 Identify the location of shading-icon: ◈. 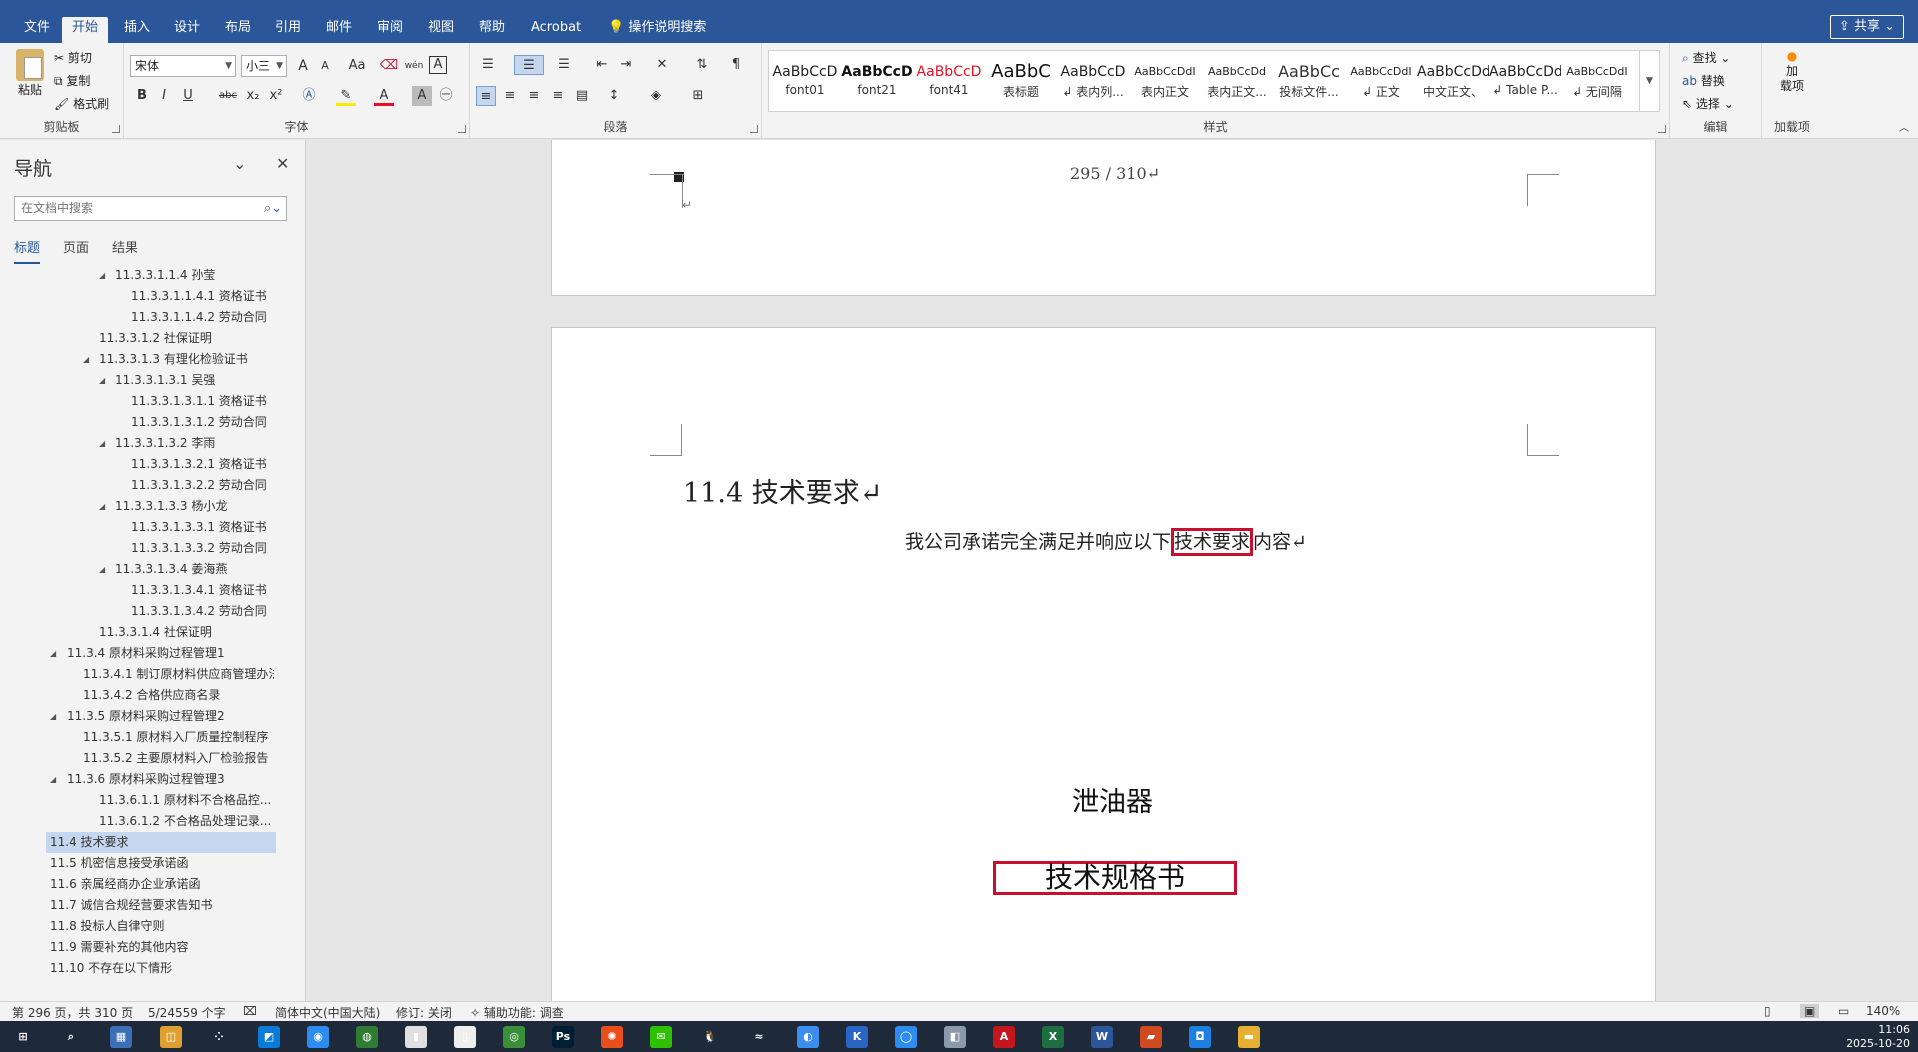
(656, 96).